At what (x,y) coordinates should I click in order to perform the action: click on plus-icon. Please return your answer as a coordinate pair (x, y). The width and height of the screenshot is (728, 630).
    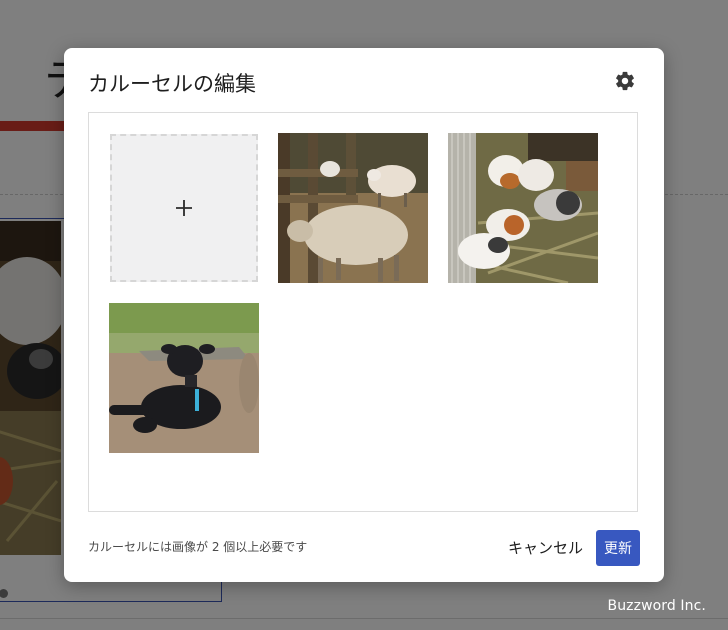
    Looking at the image, I should click on (184, 208).